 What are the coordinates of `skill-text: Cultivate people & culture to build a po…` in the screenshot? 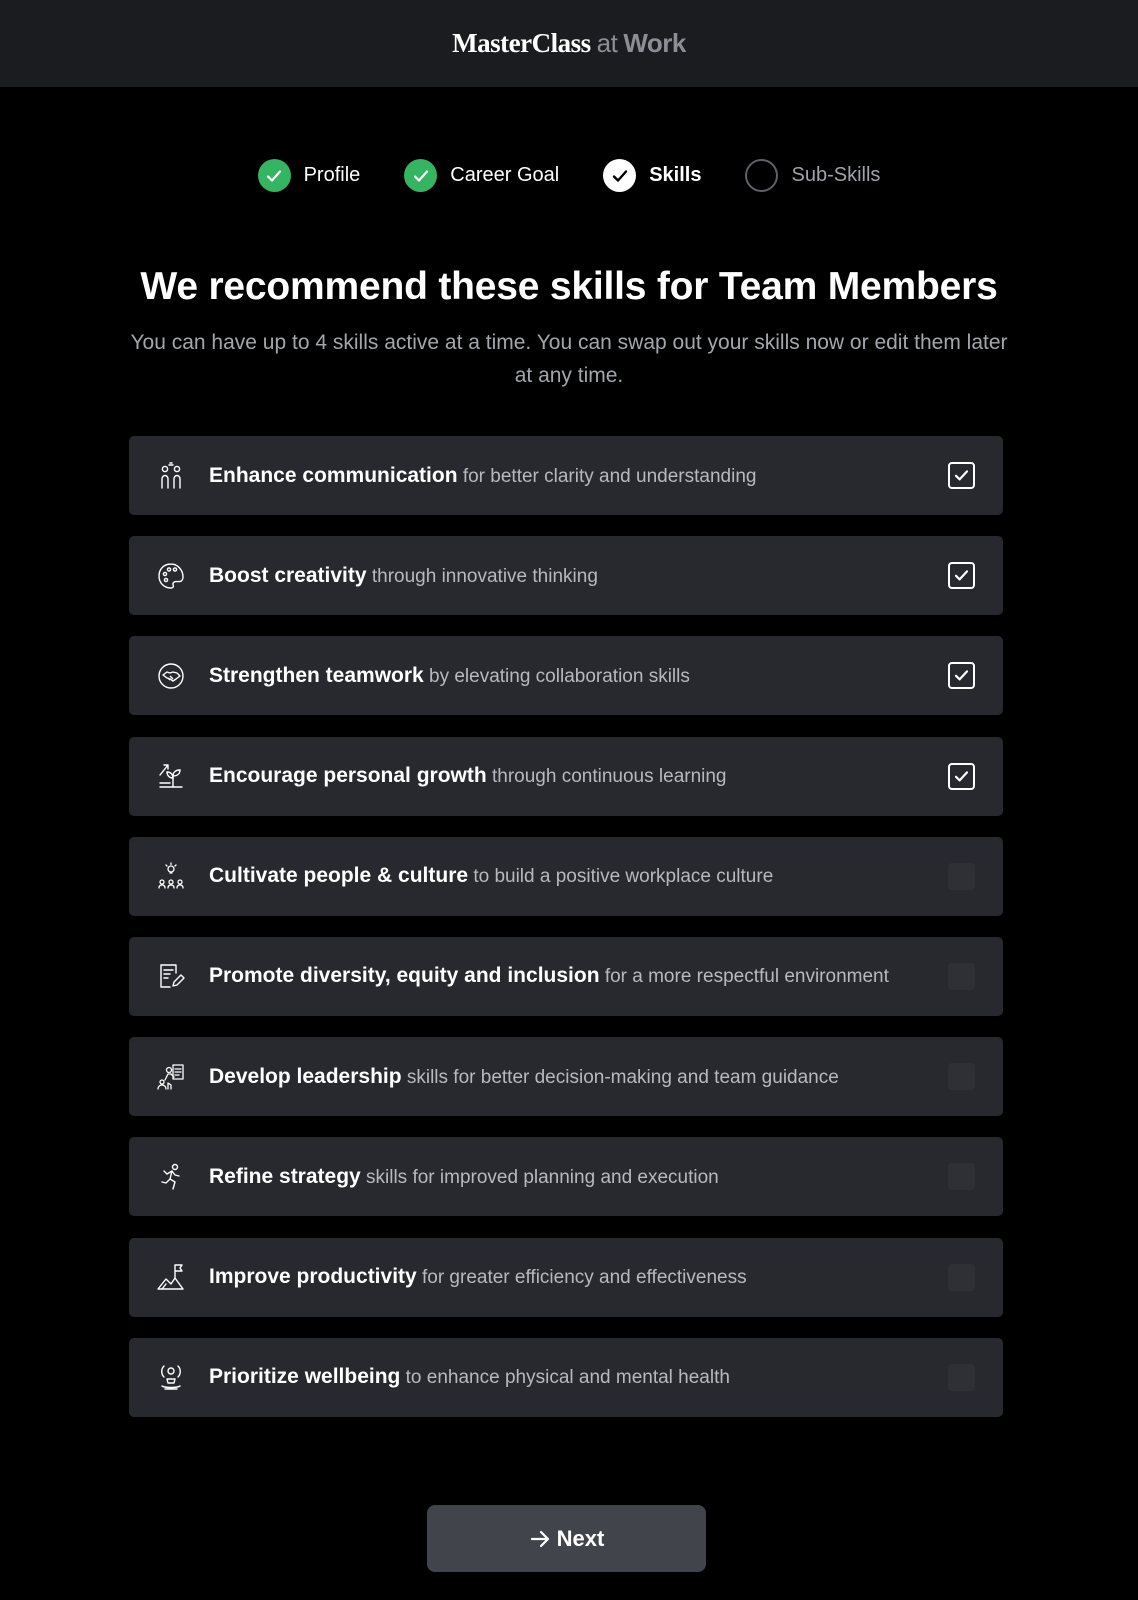 It's located at (578, 876).